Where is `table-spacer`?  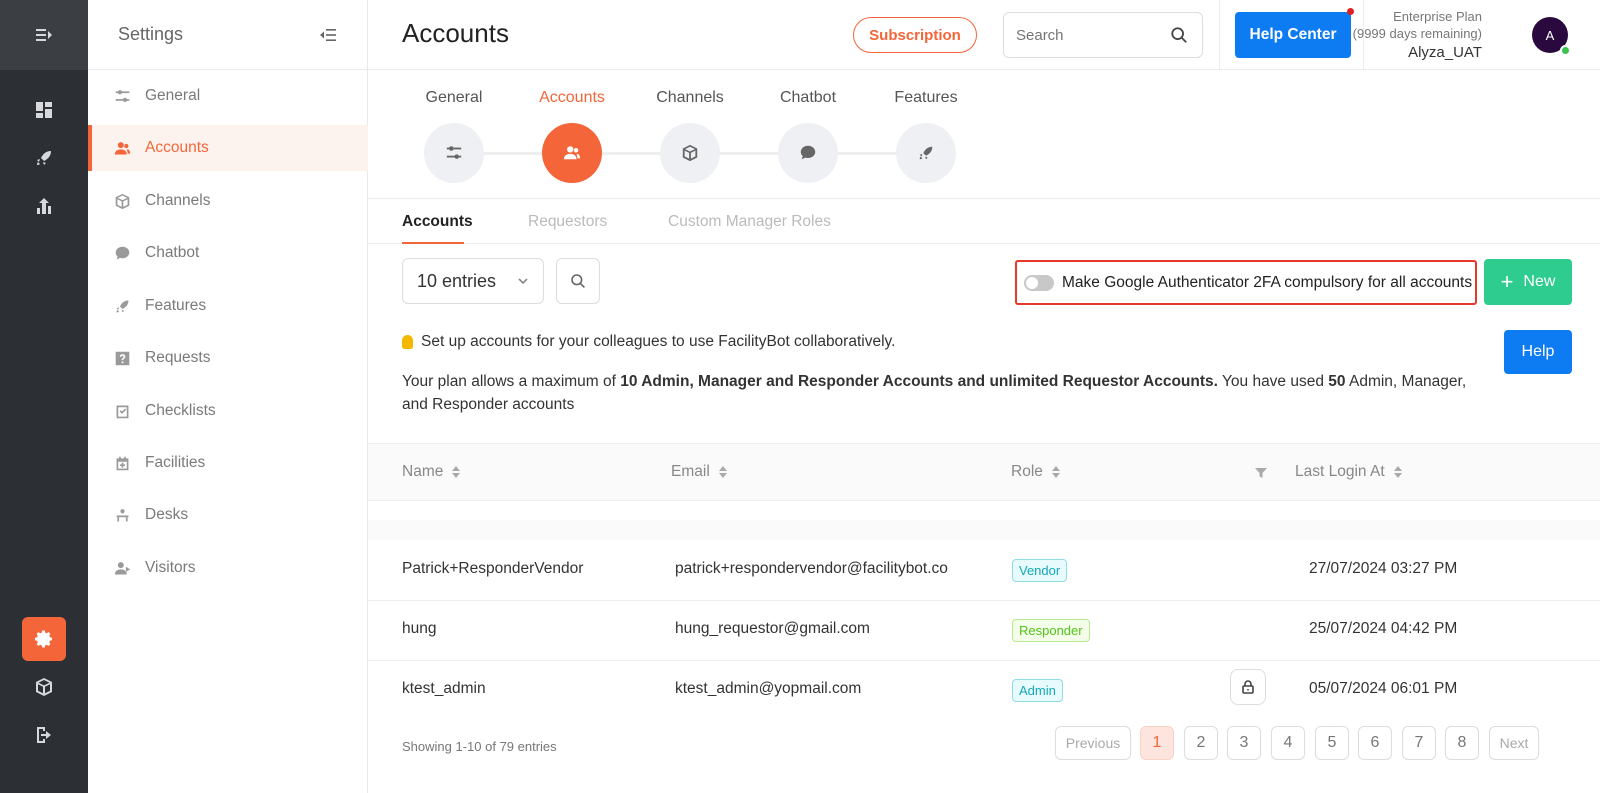 table-spacer is located at coordinates (984, 530).